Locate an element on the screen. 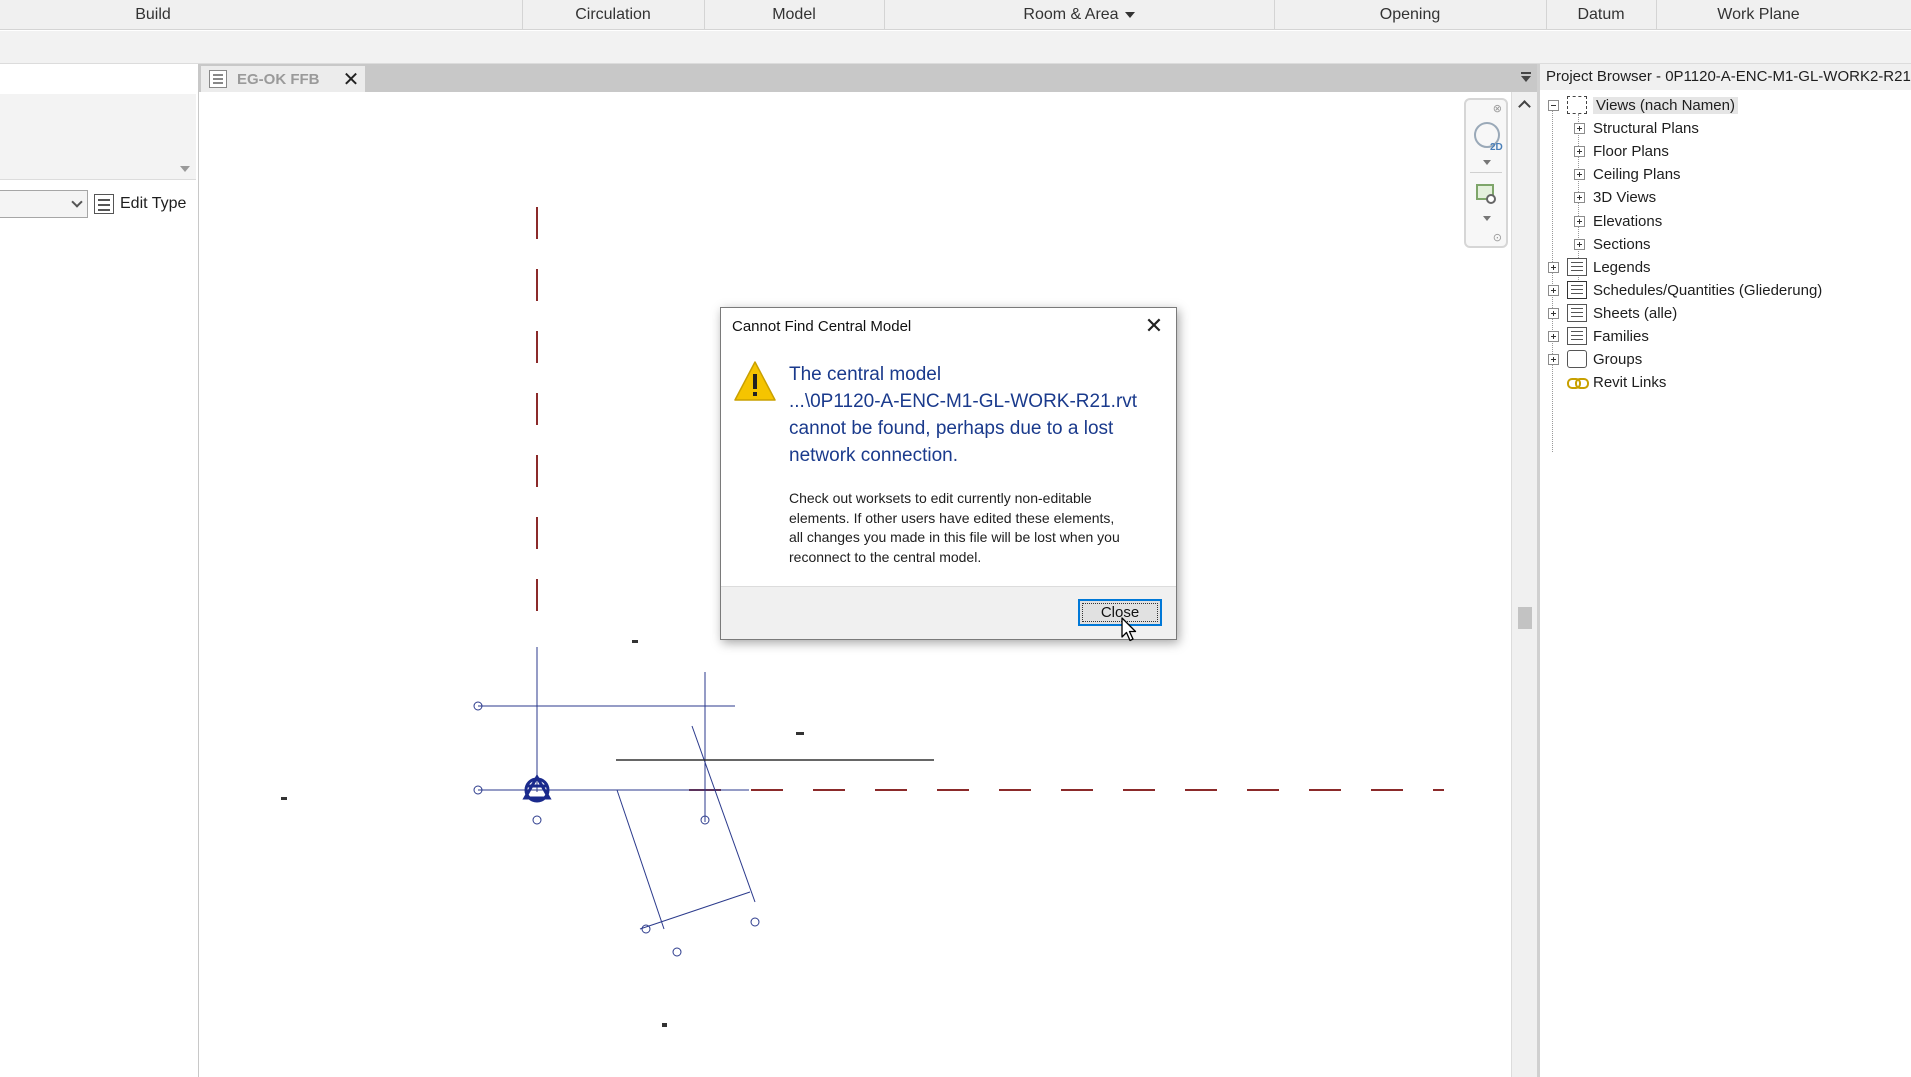 The width and height of the screenshot is (1911, 1077). dialog-footer: Close is located at coordinates (948, 612).